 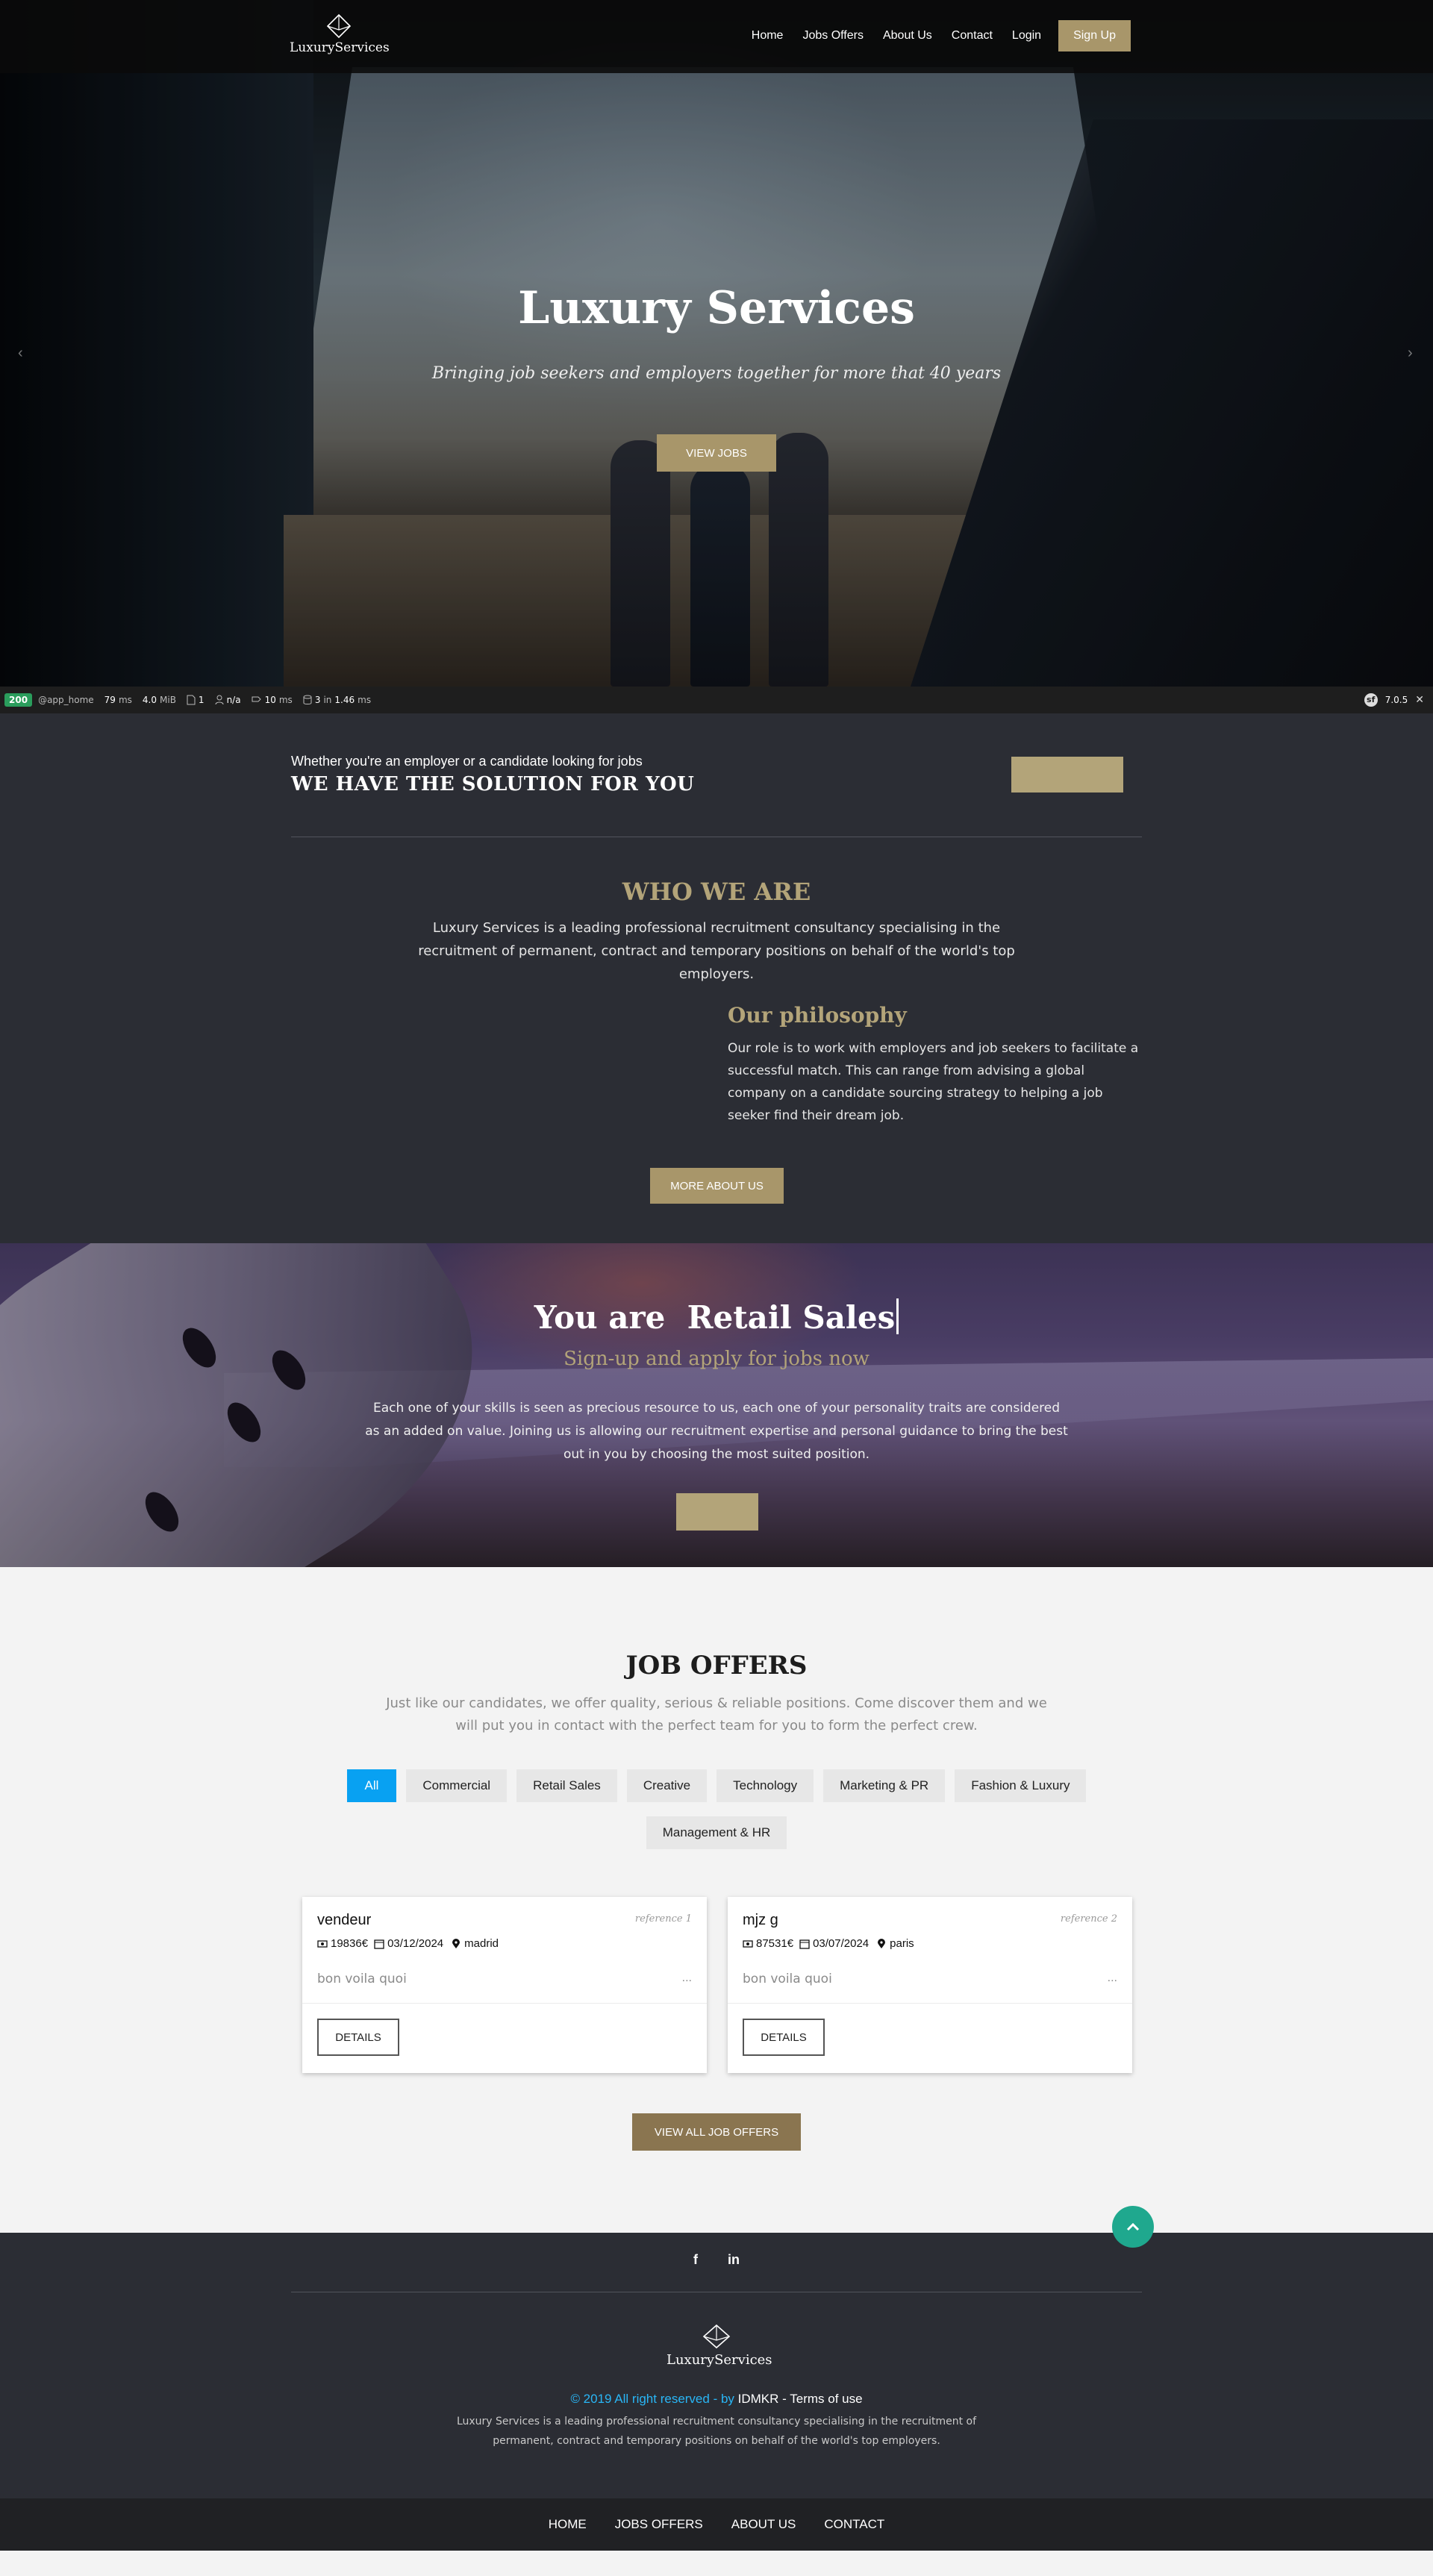 What do you see at coordinates (568, 2524) in the screenshot?
I see `footer-nav-home: HOME` at bounding box center [568, 2524].